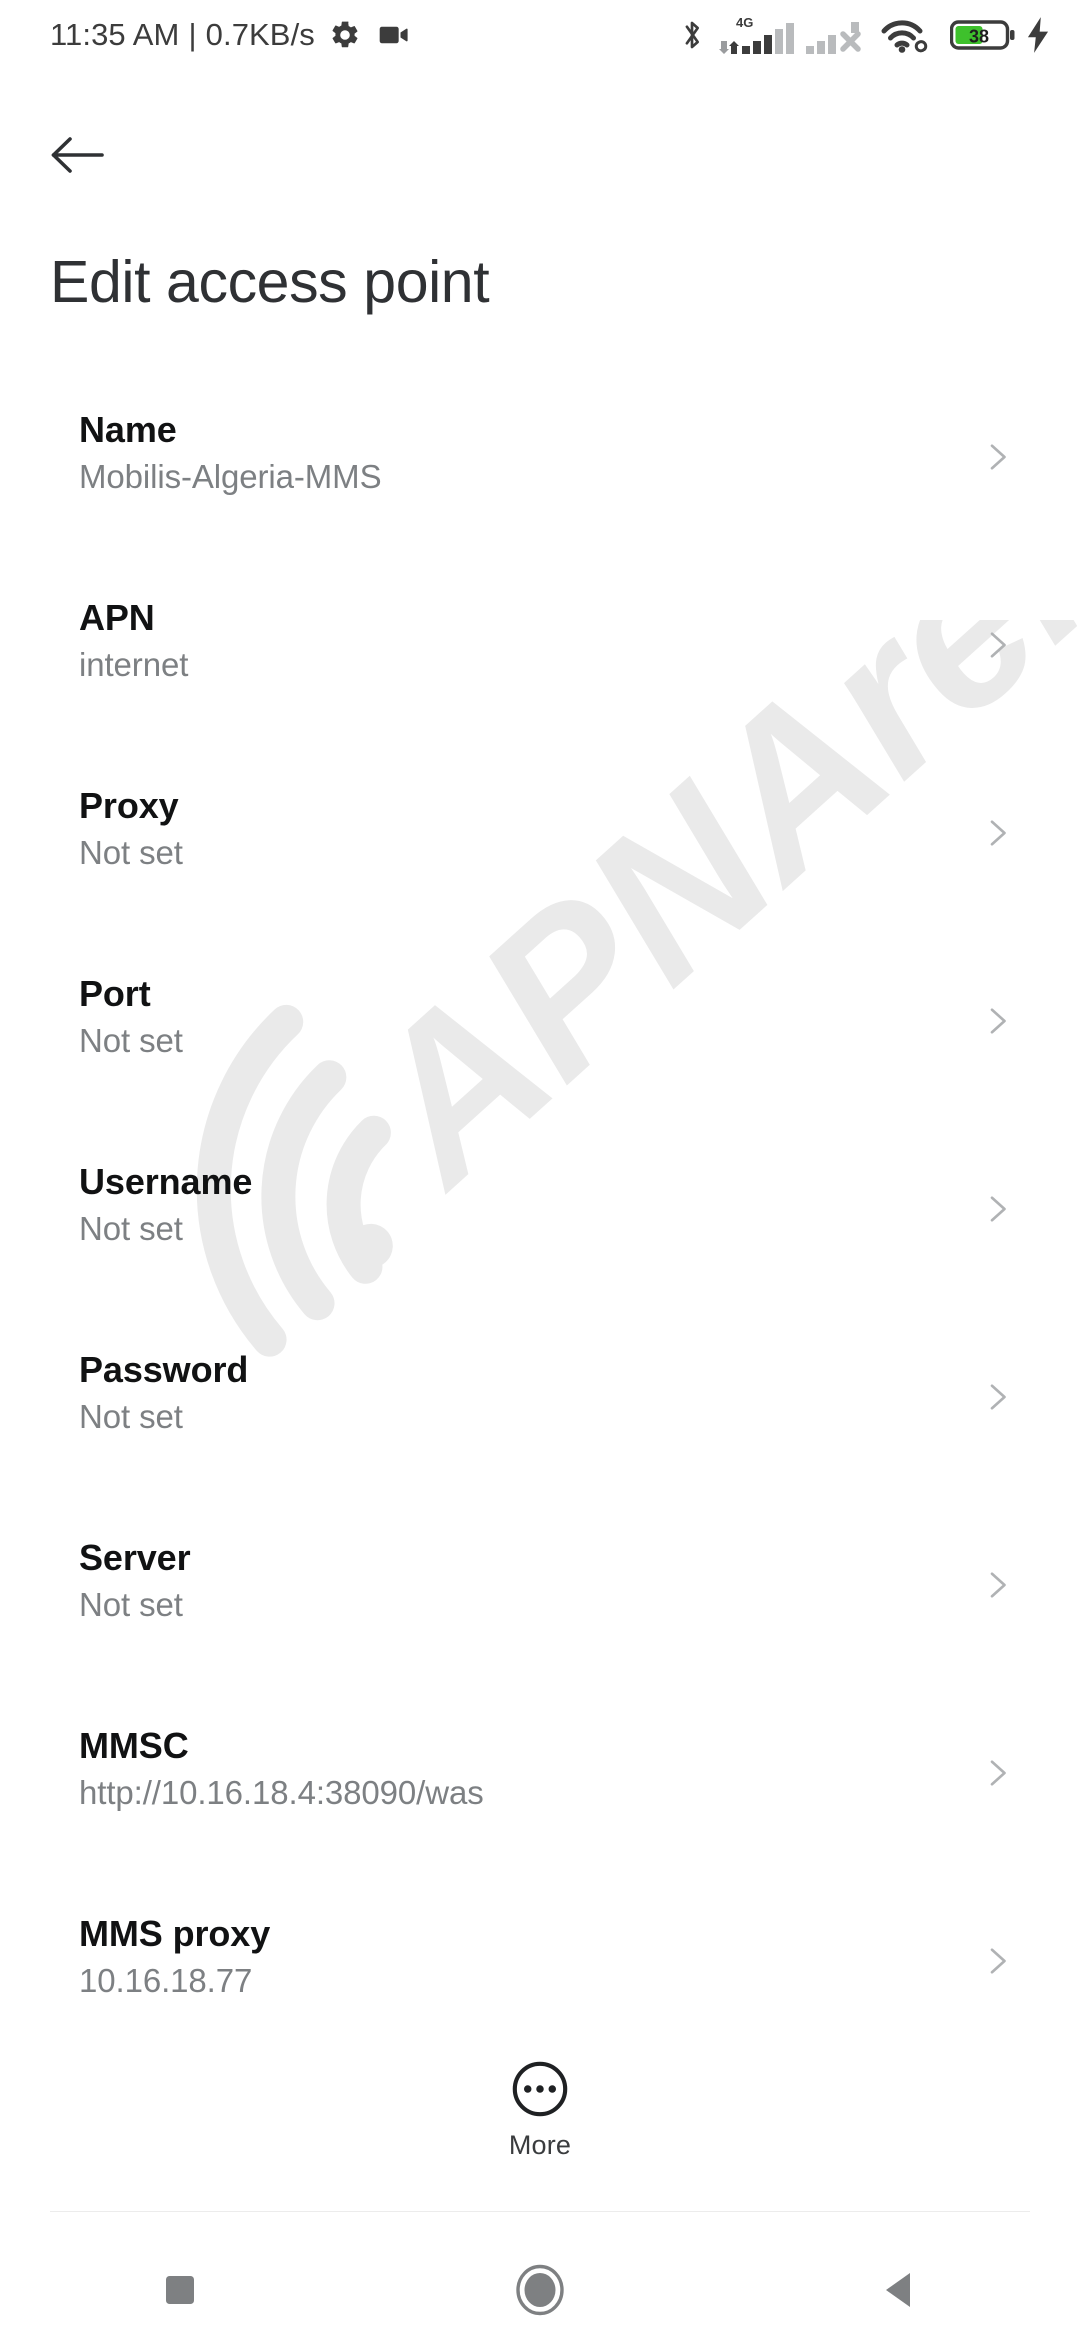 This screenshot has width=1080, height=2340. What do you see at coordinates (166, 1980) in the screenshot?
I see `list-item-value: 10.16.18.77` at bounding box center [166, 1980].